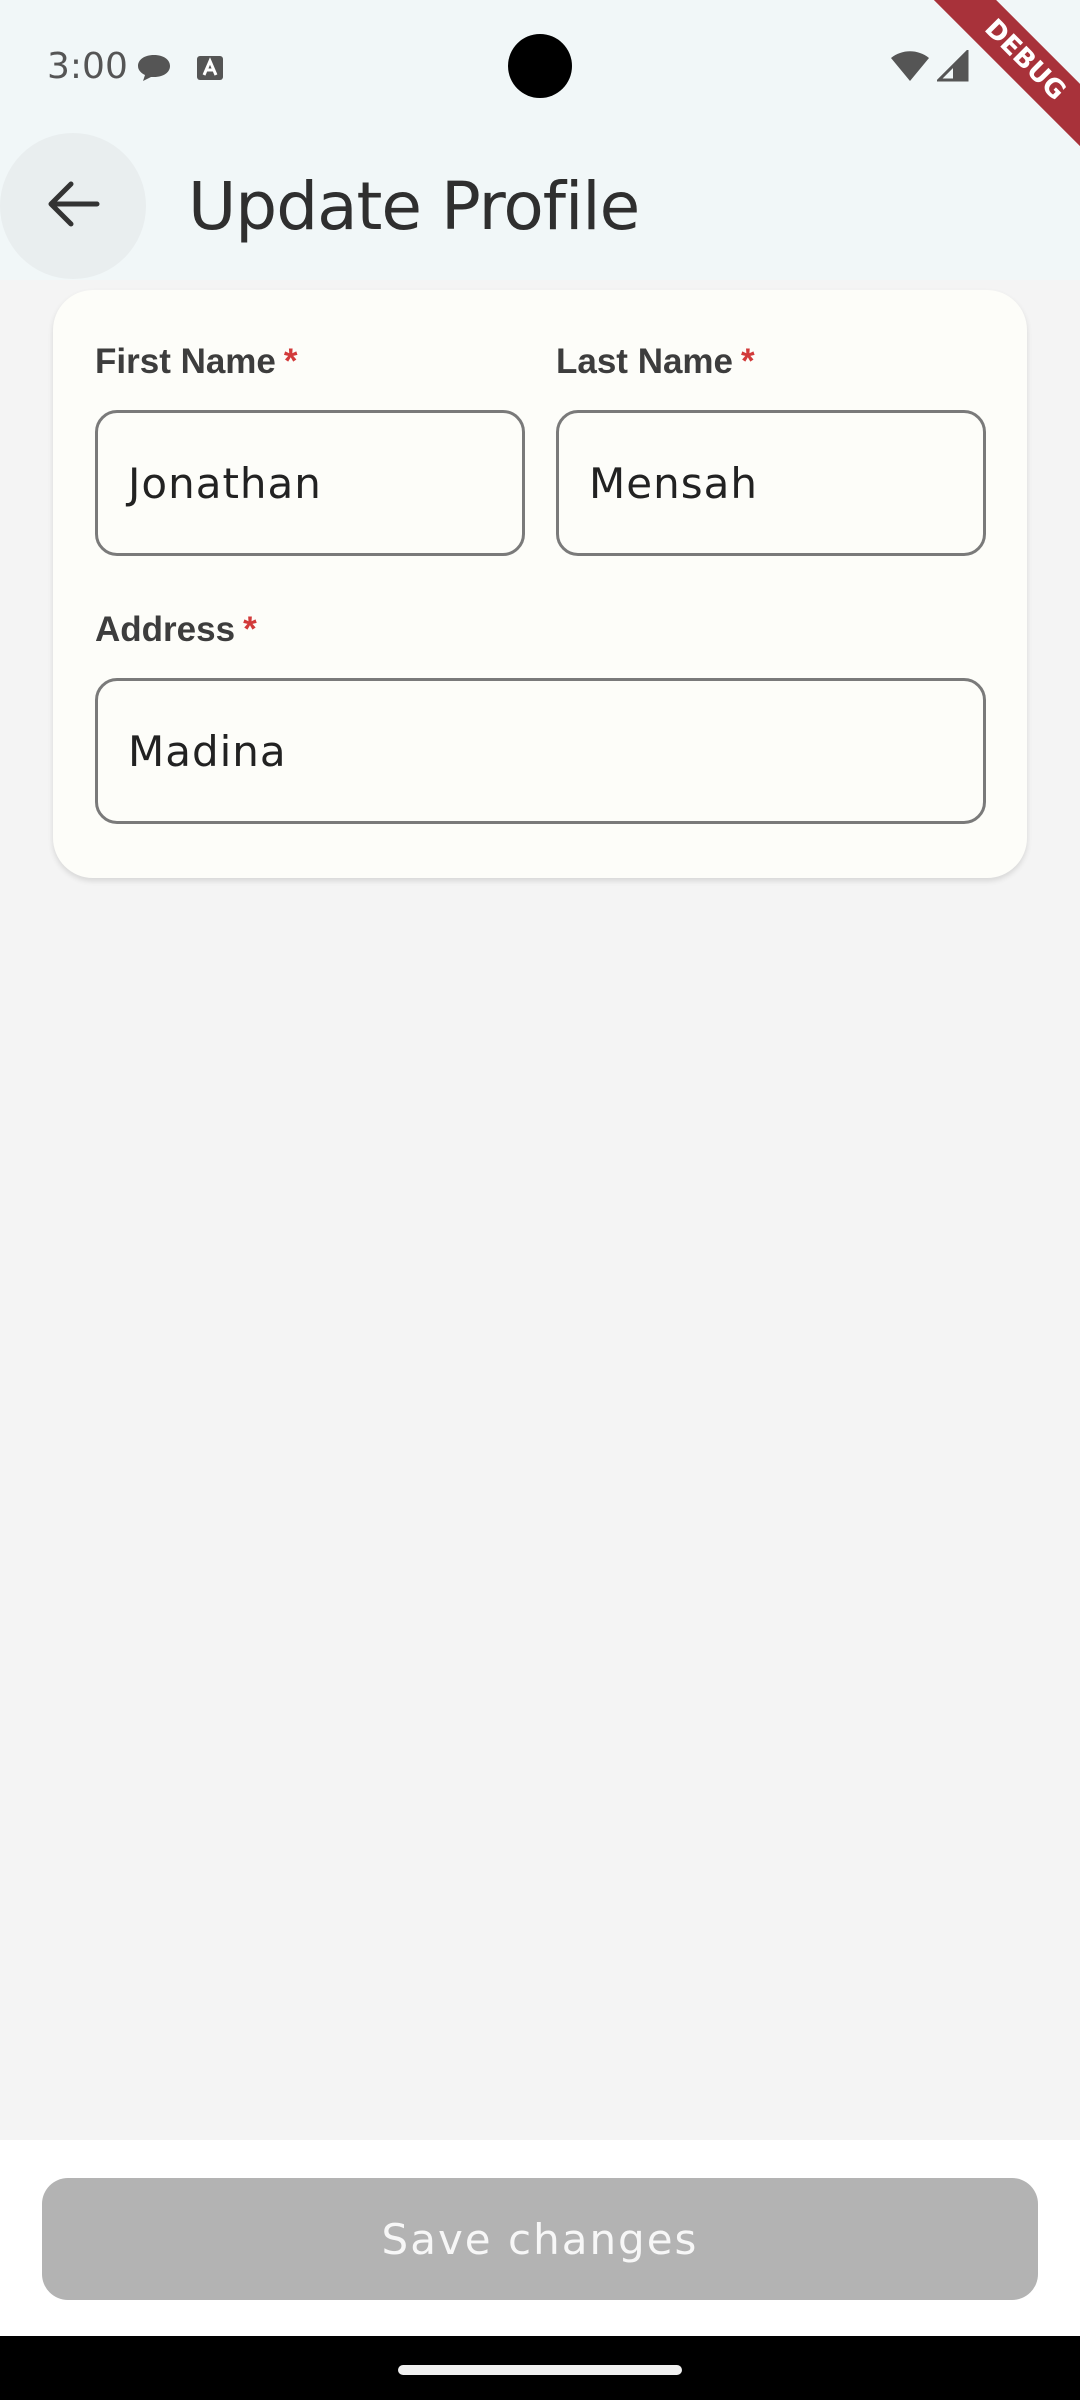 The width and height of the screenshot is (1080, 2400). I want to click on save-changes-button: Save changes, so click(540, 2239).